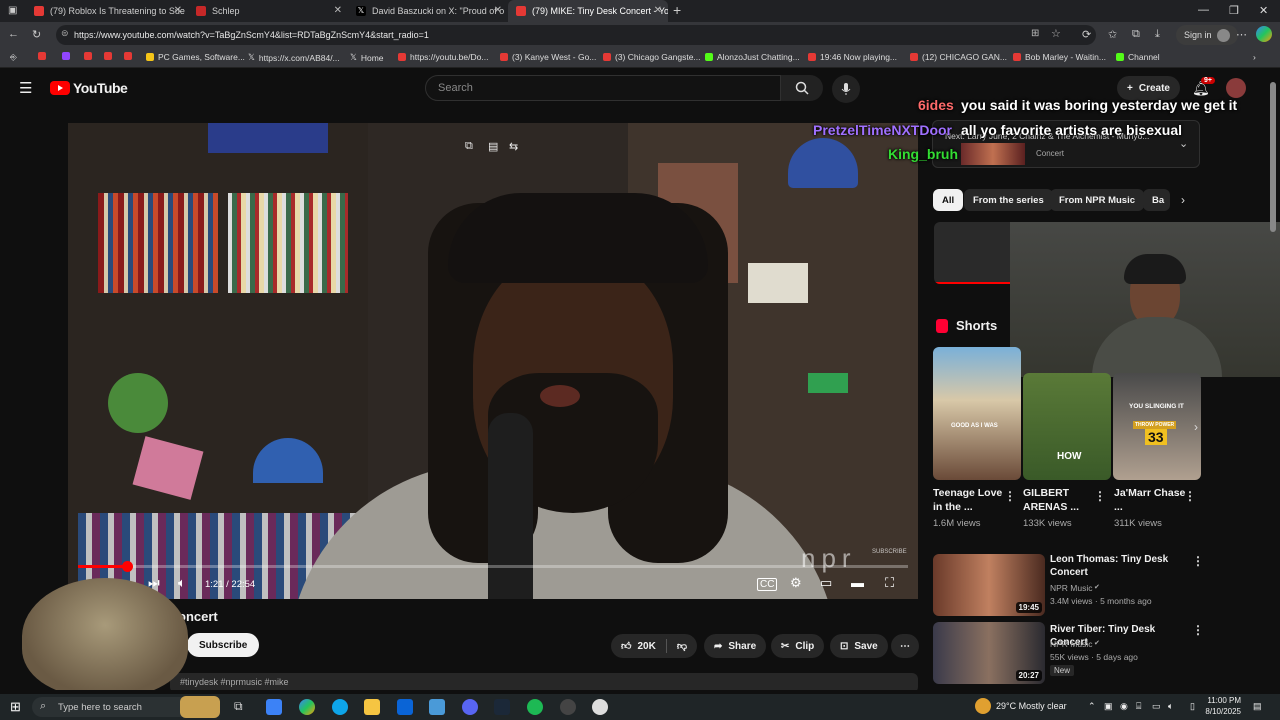  What do you see at coordinates (15, 707) in the screenshot?
I see `windows-start-icon: ⊞` at bounding box center [15, 707].